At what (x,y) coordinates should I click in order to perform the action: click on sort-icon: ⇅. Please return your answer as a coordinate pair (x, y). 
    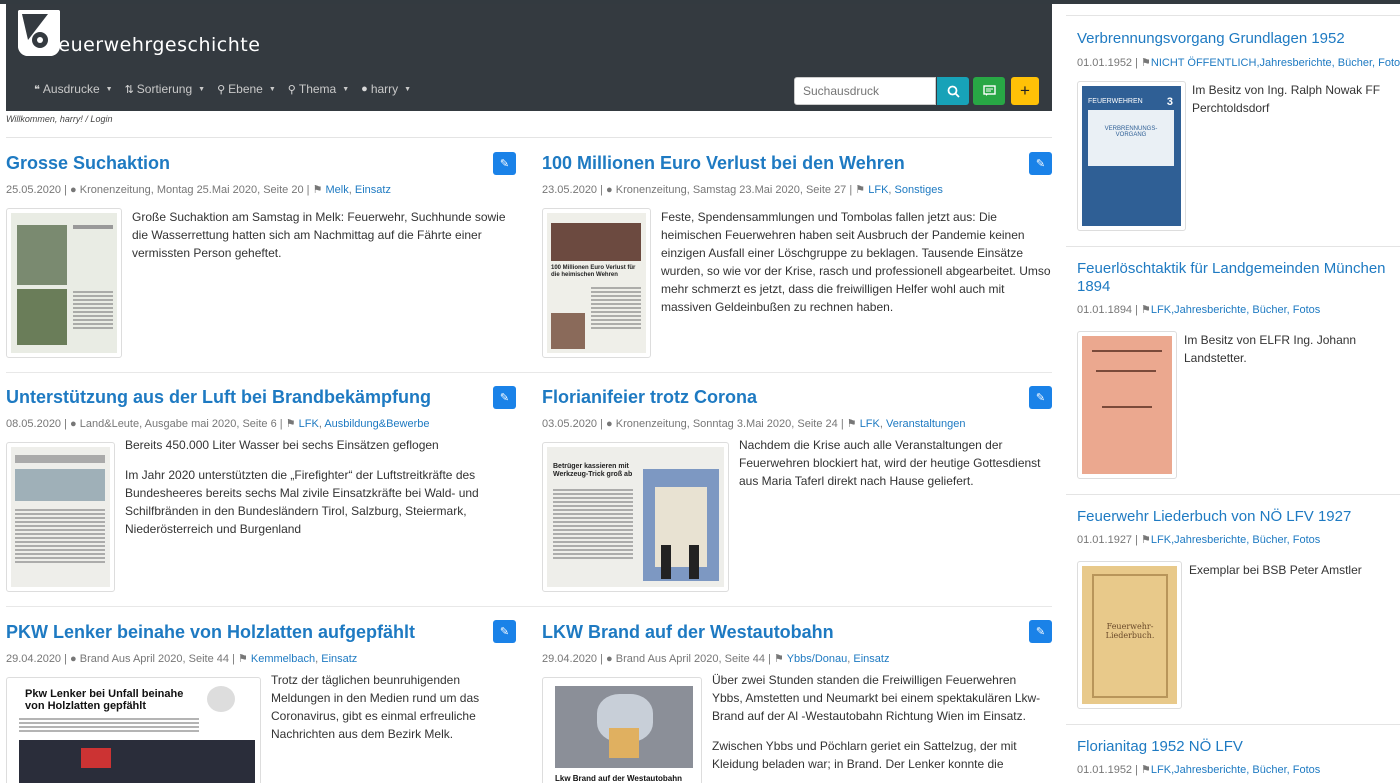
    Looking at the image, I should click on (129, 89).